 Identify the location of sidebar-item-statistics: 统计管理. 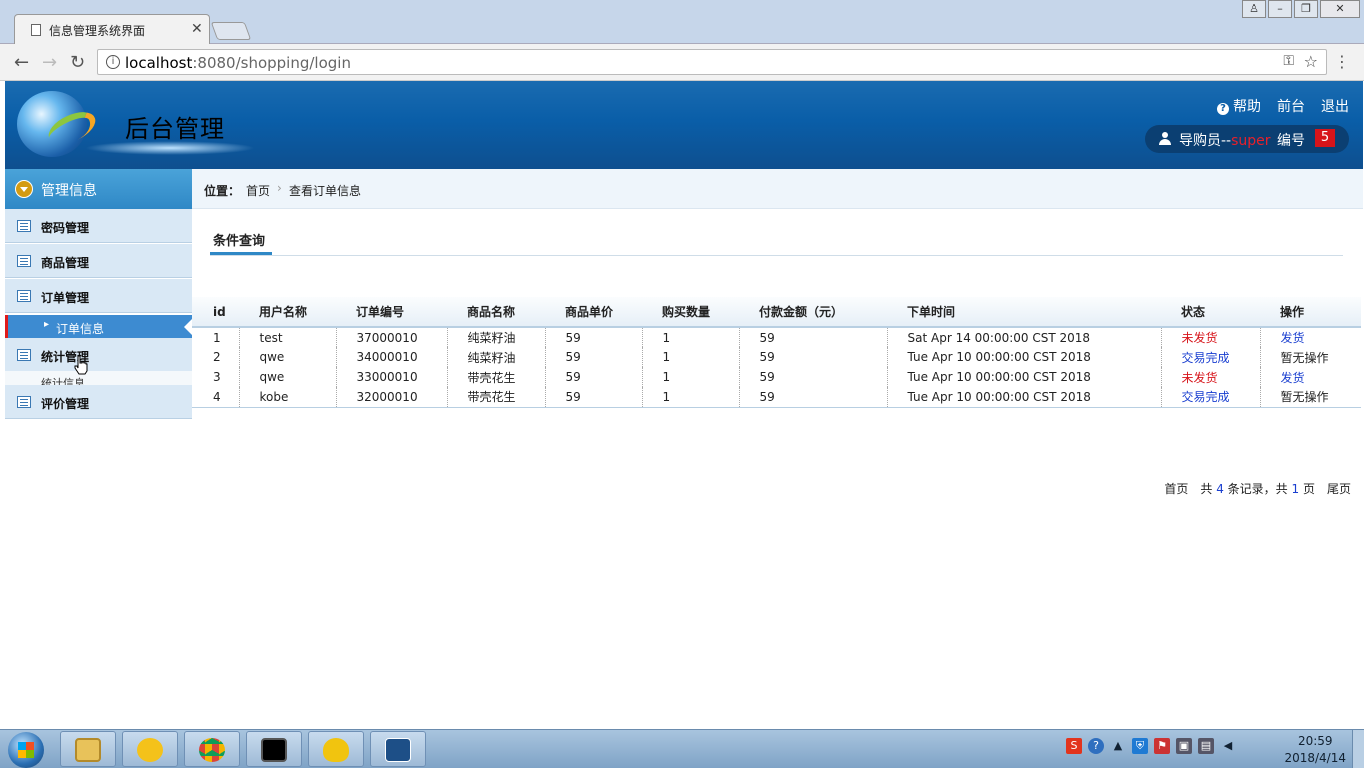
(98, 355).